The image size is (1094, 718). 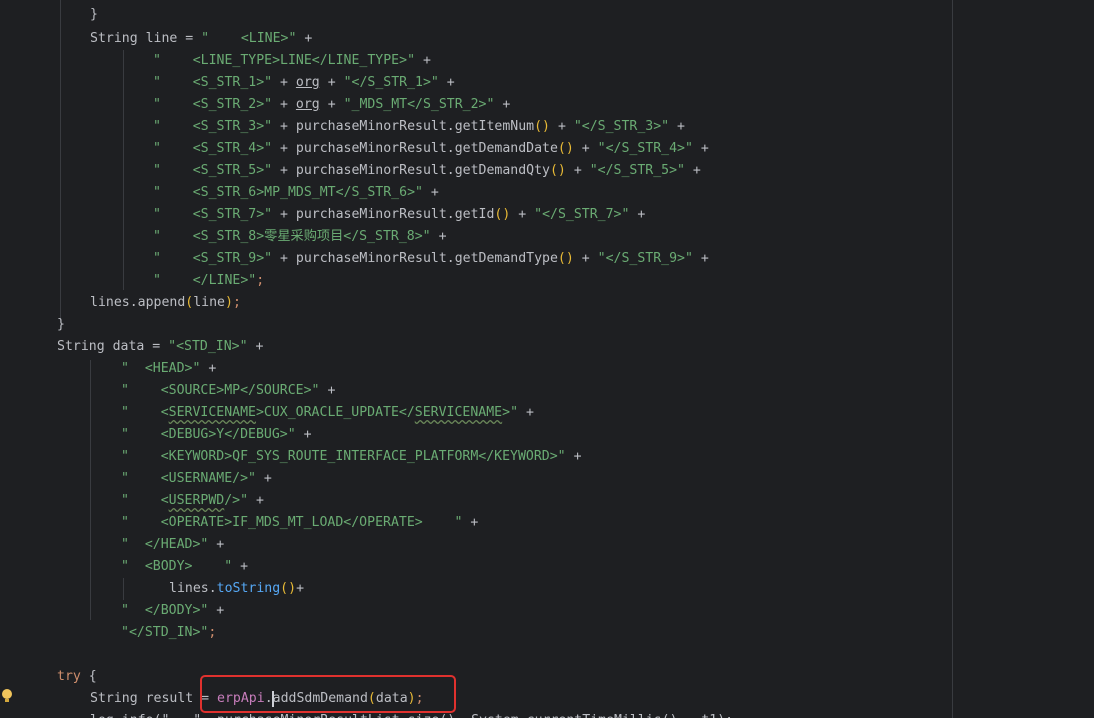 I want to click on code-line: " <LINE_TYPE>LINE</LINE_TYPE>" +, so click(x=292, y=61).